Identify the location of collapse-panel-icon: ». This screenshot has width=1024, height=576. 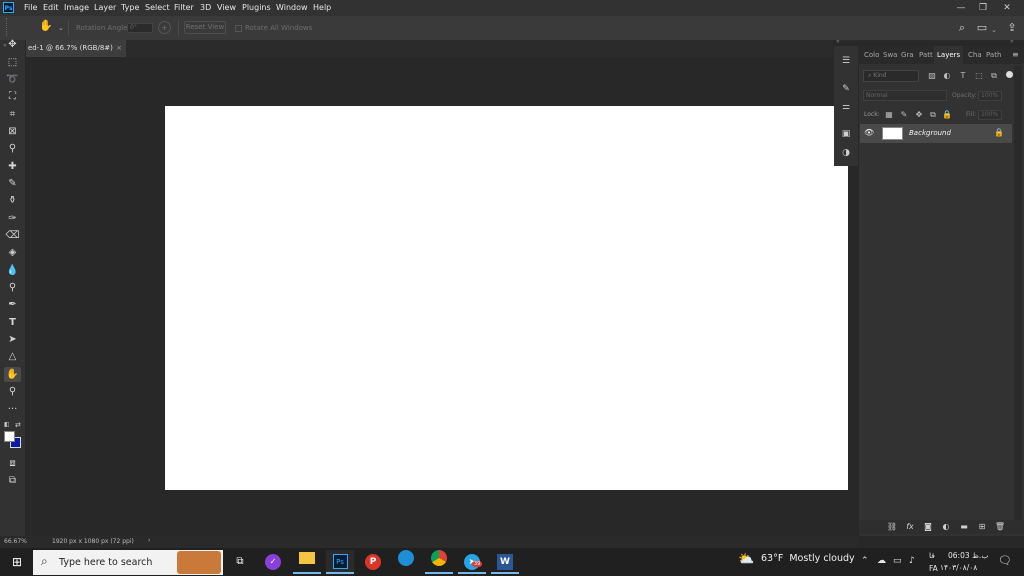
(1012, 41).